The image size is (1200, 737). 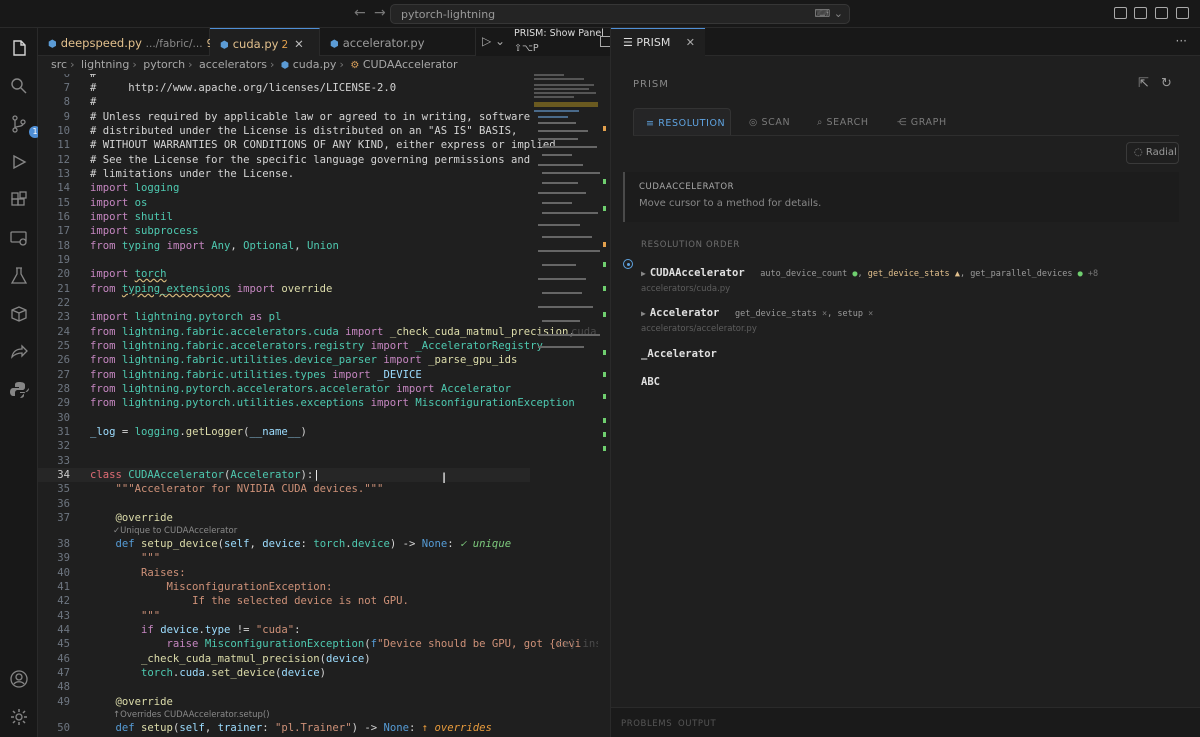 What do you see at coordinates (753, 122) in the screenshot?
I see `scan-icon: ◎` at bounding box center [753, 122].